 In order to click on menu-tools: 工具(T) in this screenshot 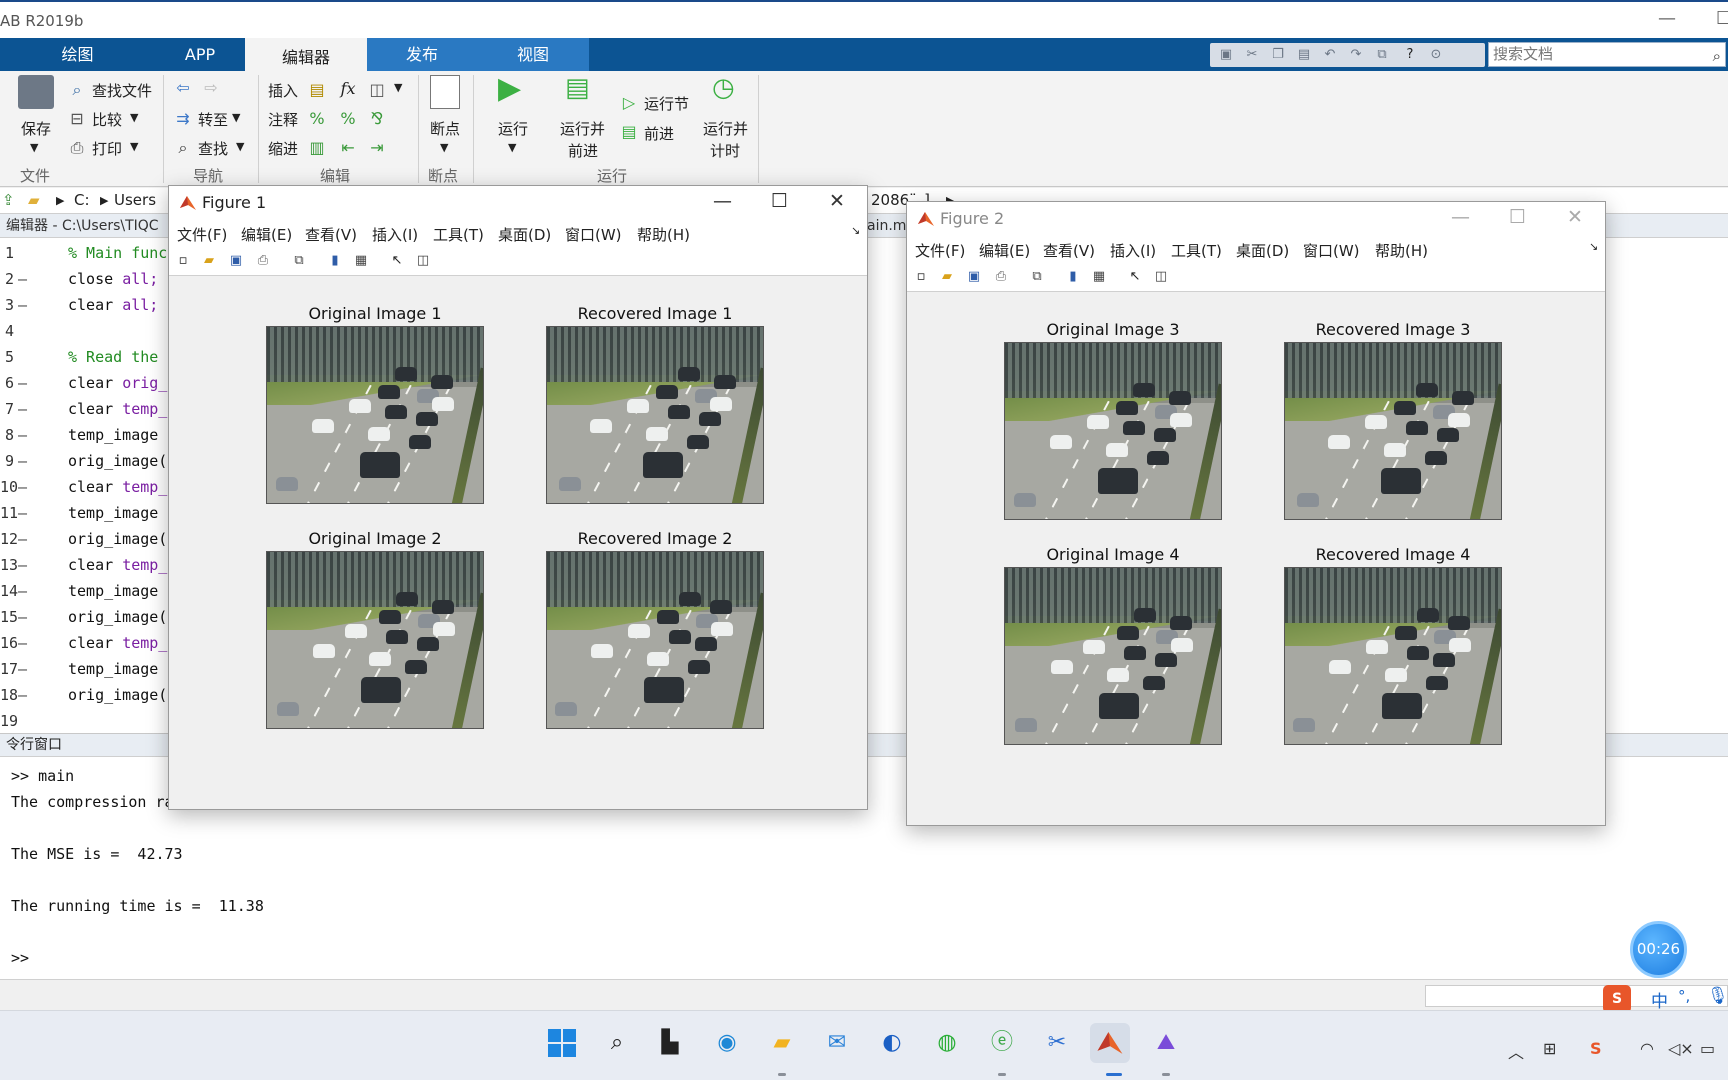, I will do `click(458, 234)`.